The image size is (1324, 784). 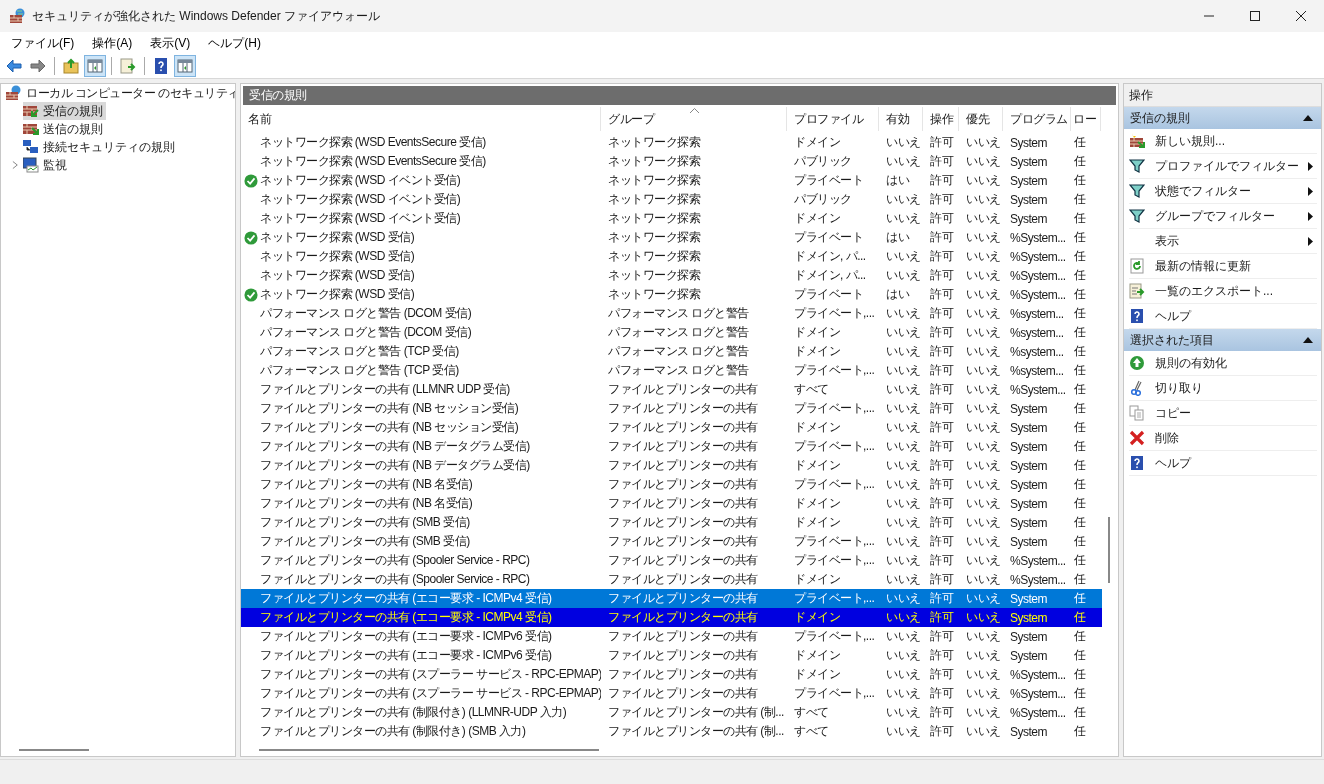 What do you see at coordinates (1223, 216) in the screenshot?
I see `action-item: グループでフィルター` at bounding box center [1223, 216].